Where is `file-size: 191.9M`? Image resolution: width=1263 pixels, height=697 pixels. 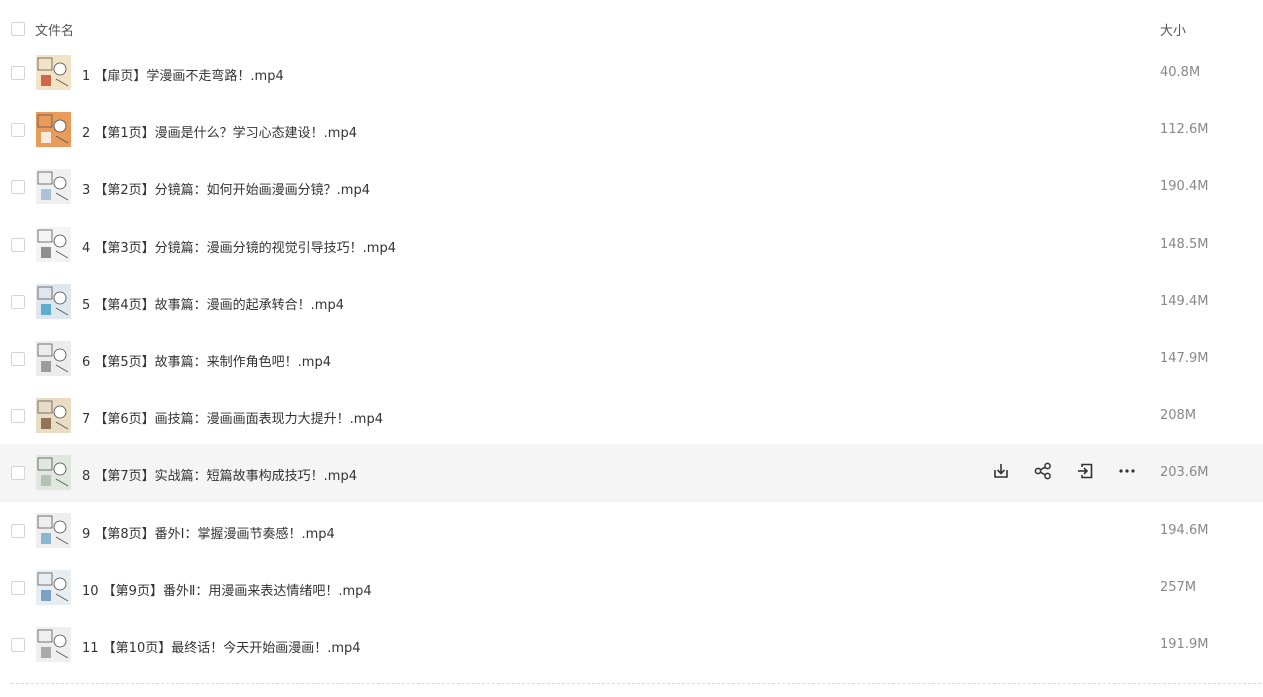 file-size: 191.9M is located at coordinates (1184, 644).